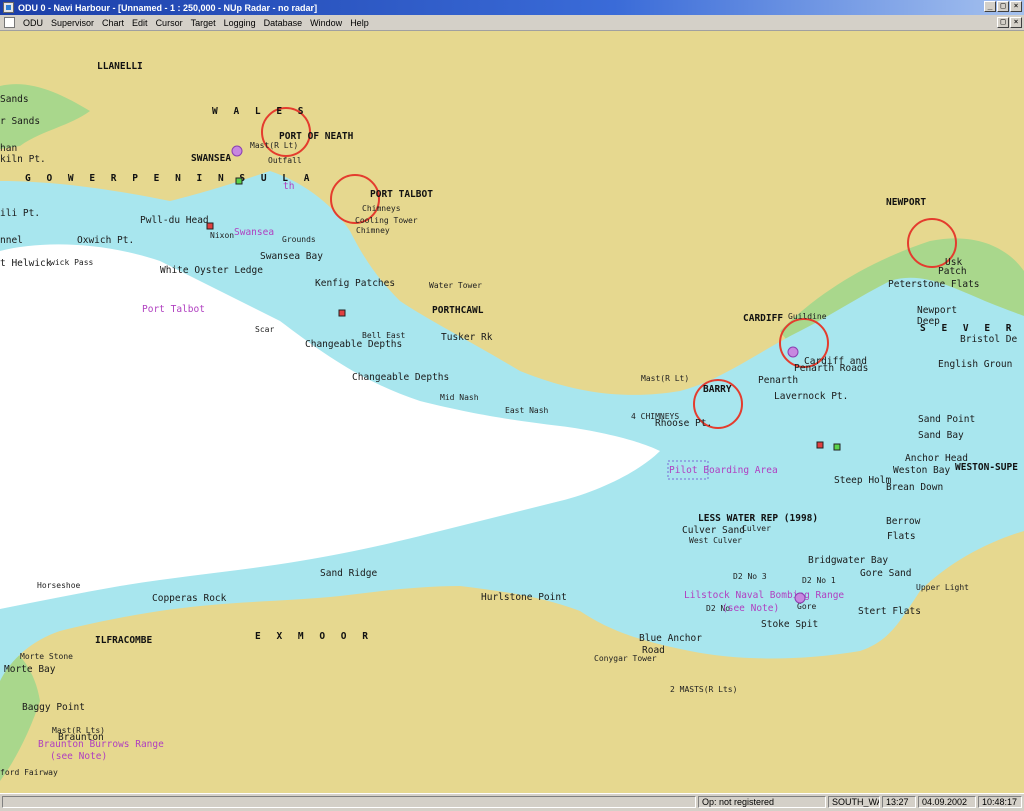 This screenshot has width=1024, height=811. I want to click on place-label: CARDIFF, so click(763, 318).